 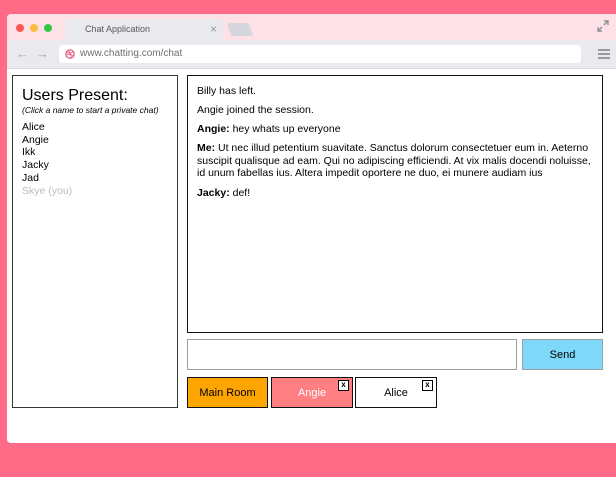 I want to click on message-item: Jacky: def!, so click(x=395, y=193).